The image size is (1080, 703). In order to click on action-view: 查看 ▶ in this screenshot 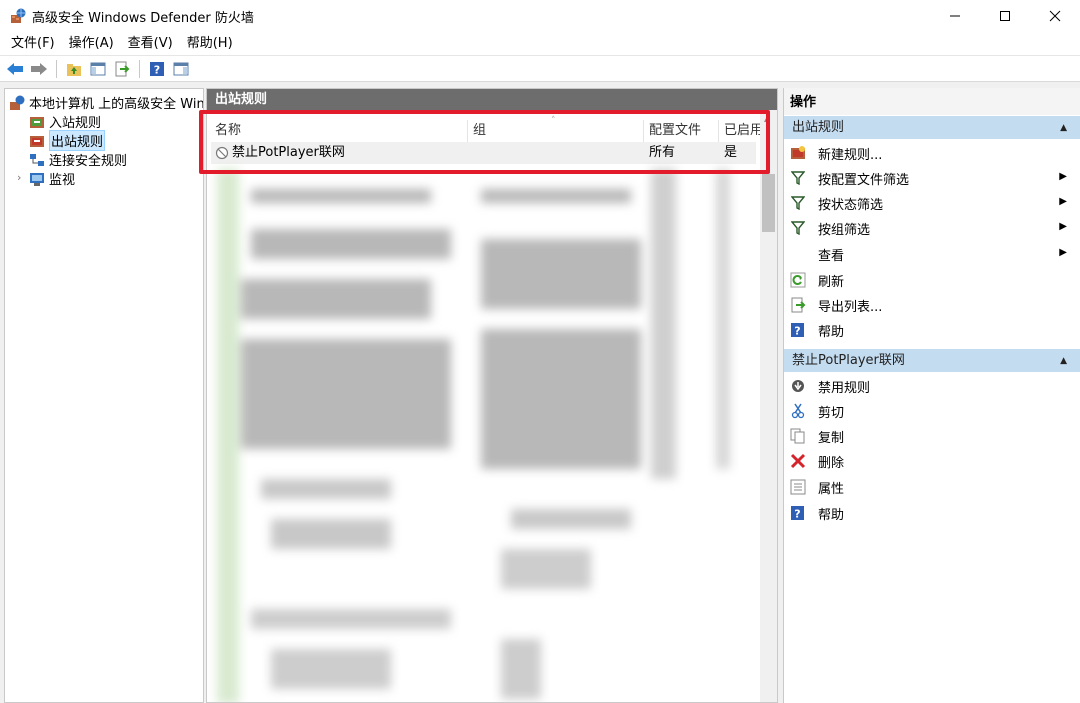, I will do `click(932, 254)`.